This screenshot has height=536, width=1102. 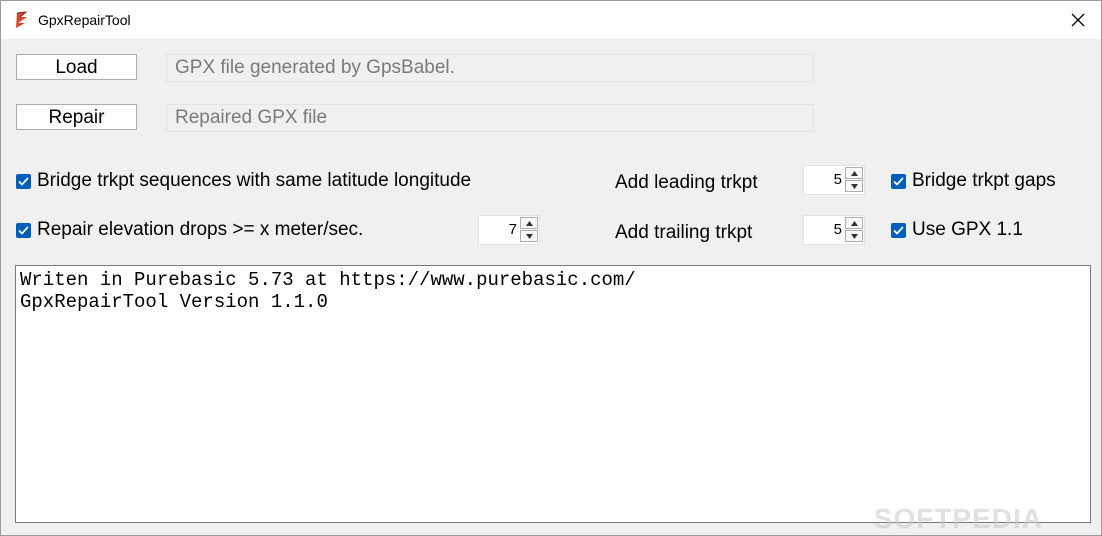 What do you see at coordinates (76, 67) in the screenshot?
I see `load-button: Load` at bounding box center [76, 67].